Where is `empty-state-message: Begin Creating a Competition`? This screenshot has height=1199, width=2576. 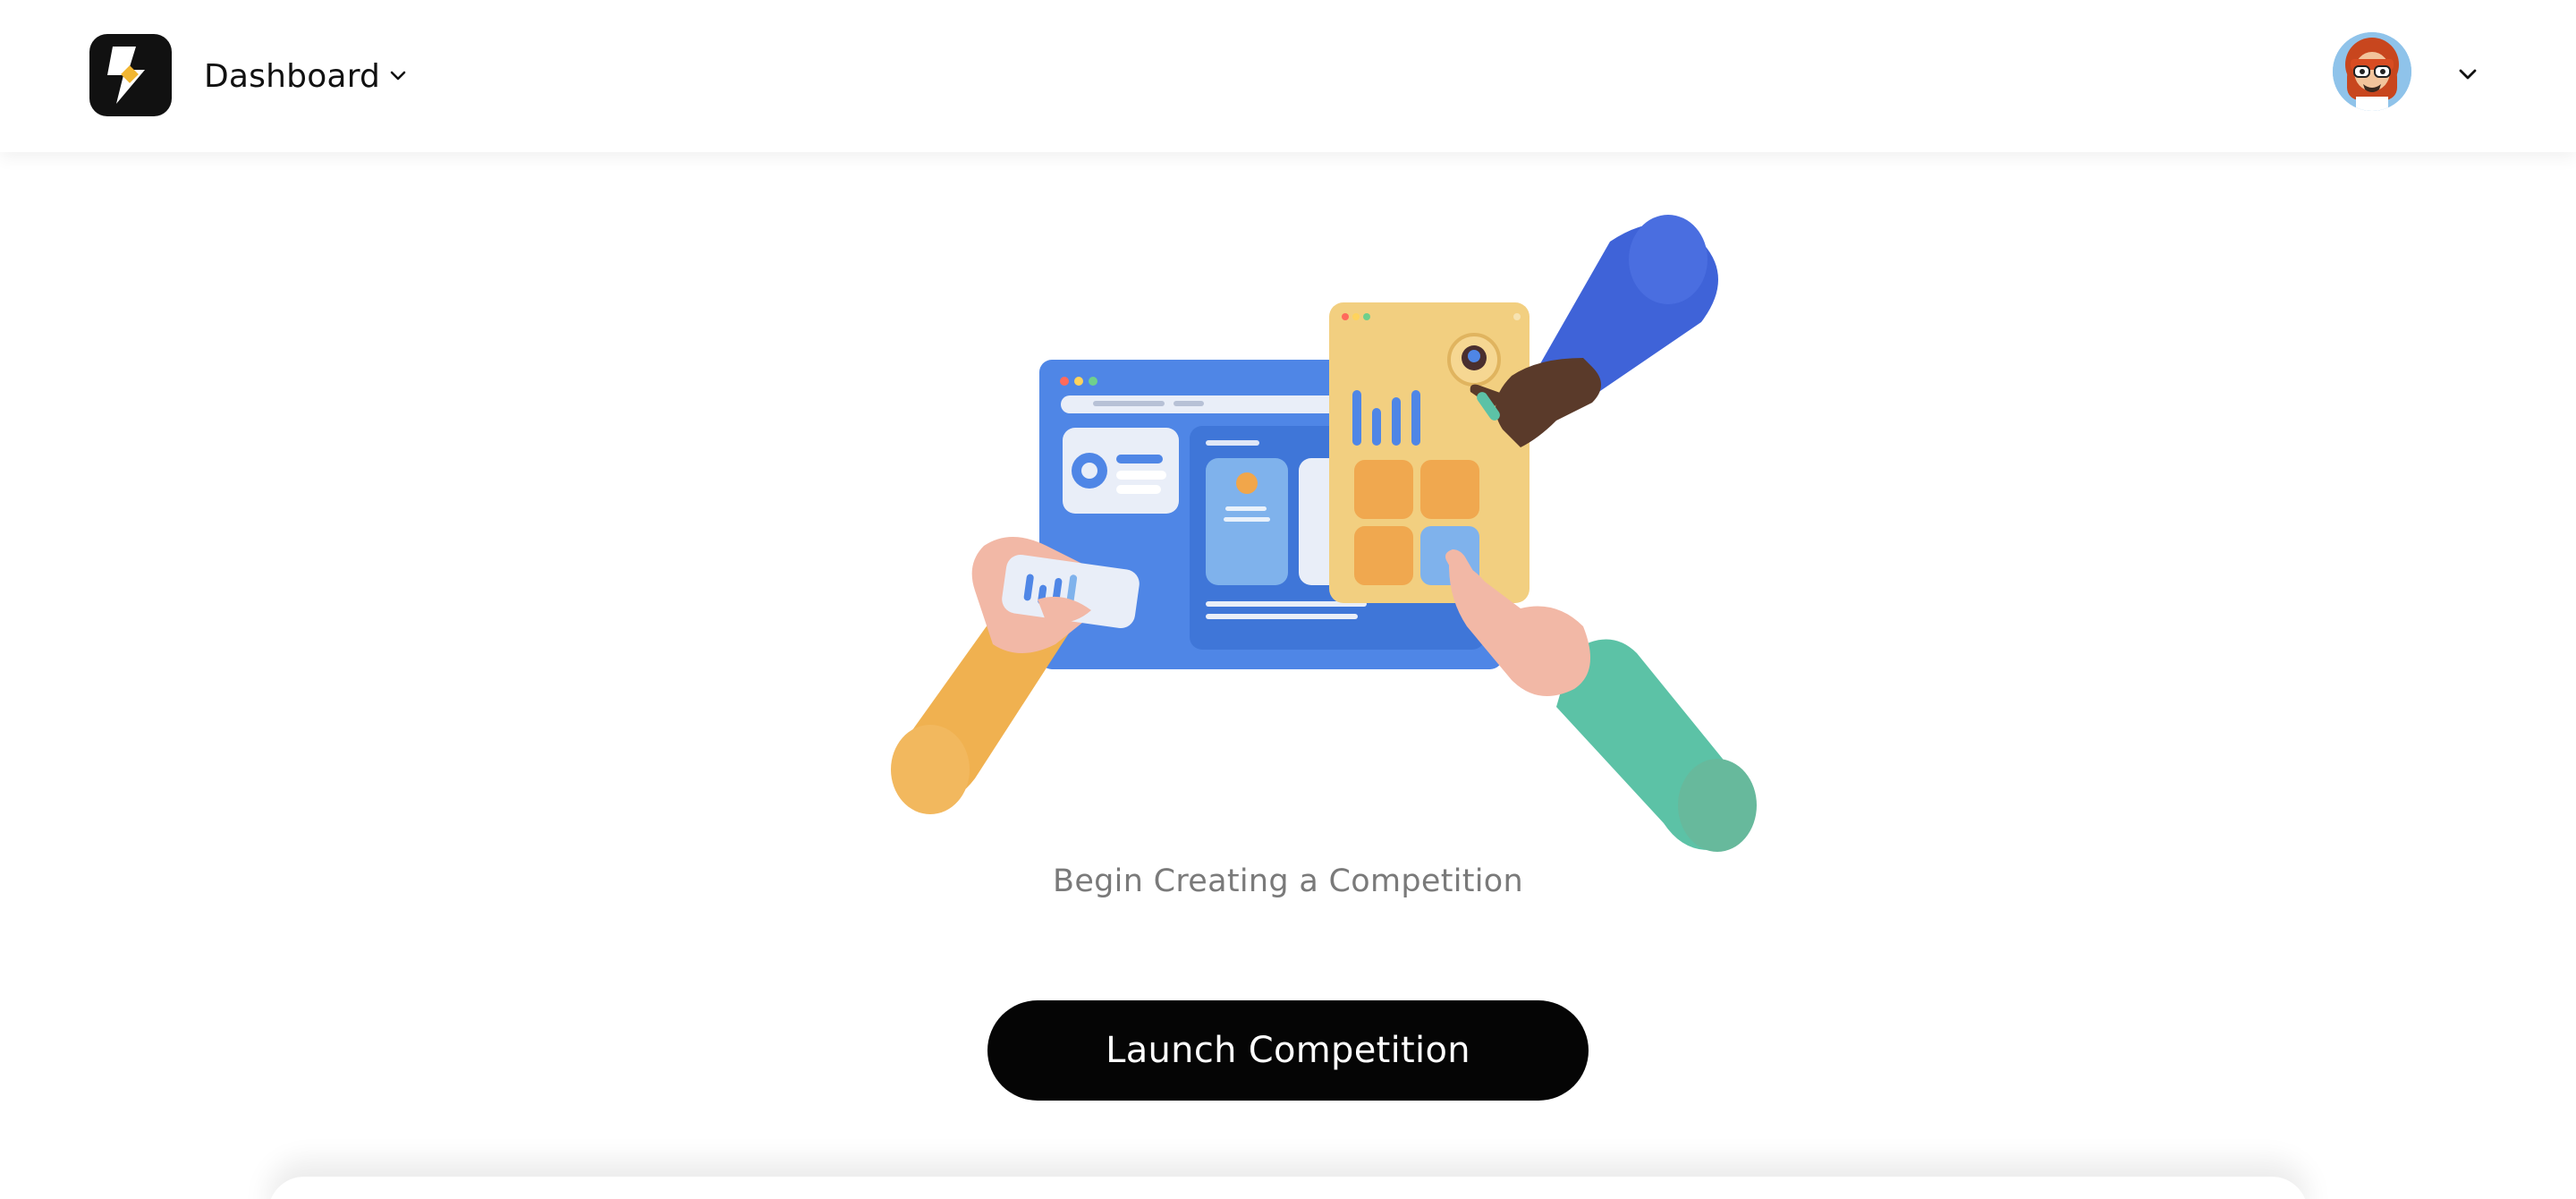 empty-state-message: Begin Creating a Competition is located at coordinates (1288, 881).